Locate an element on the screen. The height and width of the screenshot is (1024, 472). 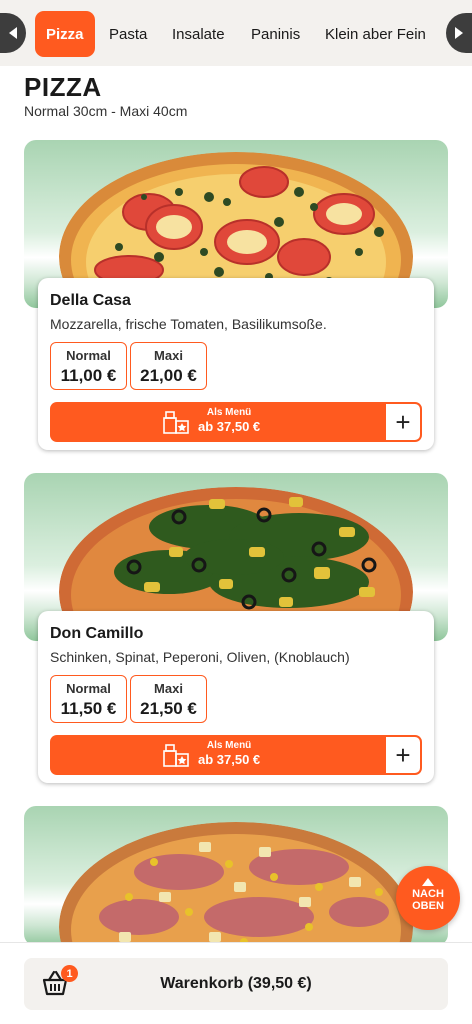
product-name: Della Casa is located at coordinates (90, 300).